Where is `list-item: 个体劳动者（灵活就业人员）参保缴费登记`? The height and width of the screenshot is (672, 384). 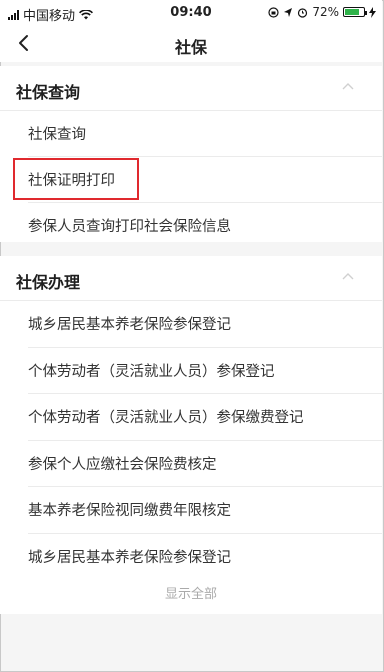 list-item: 个体劳动者（灵活就业人员）参保缴费登记 is located at coordinates (205, 417).